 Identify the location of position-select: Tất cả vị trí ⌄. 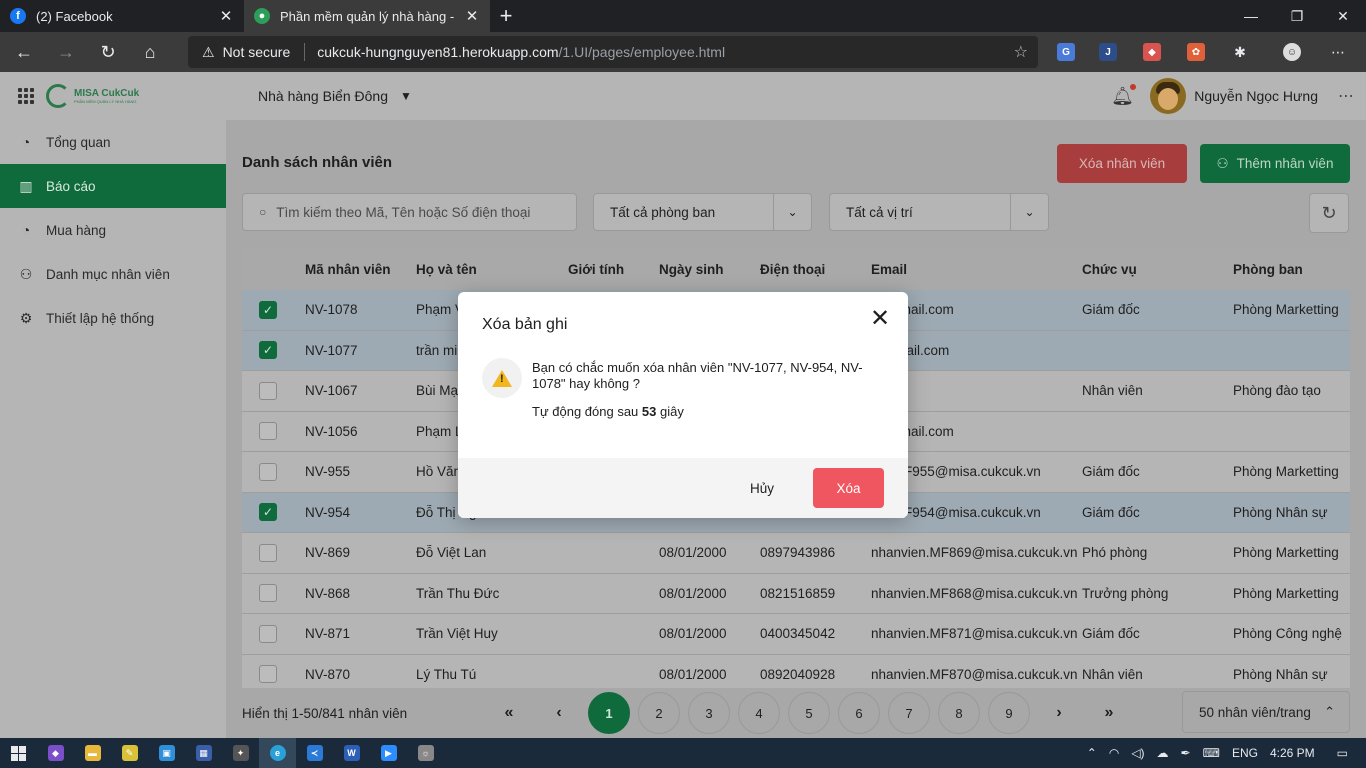
(939, 212).